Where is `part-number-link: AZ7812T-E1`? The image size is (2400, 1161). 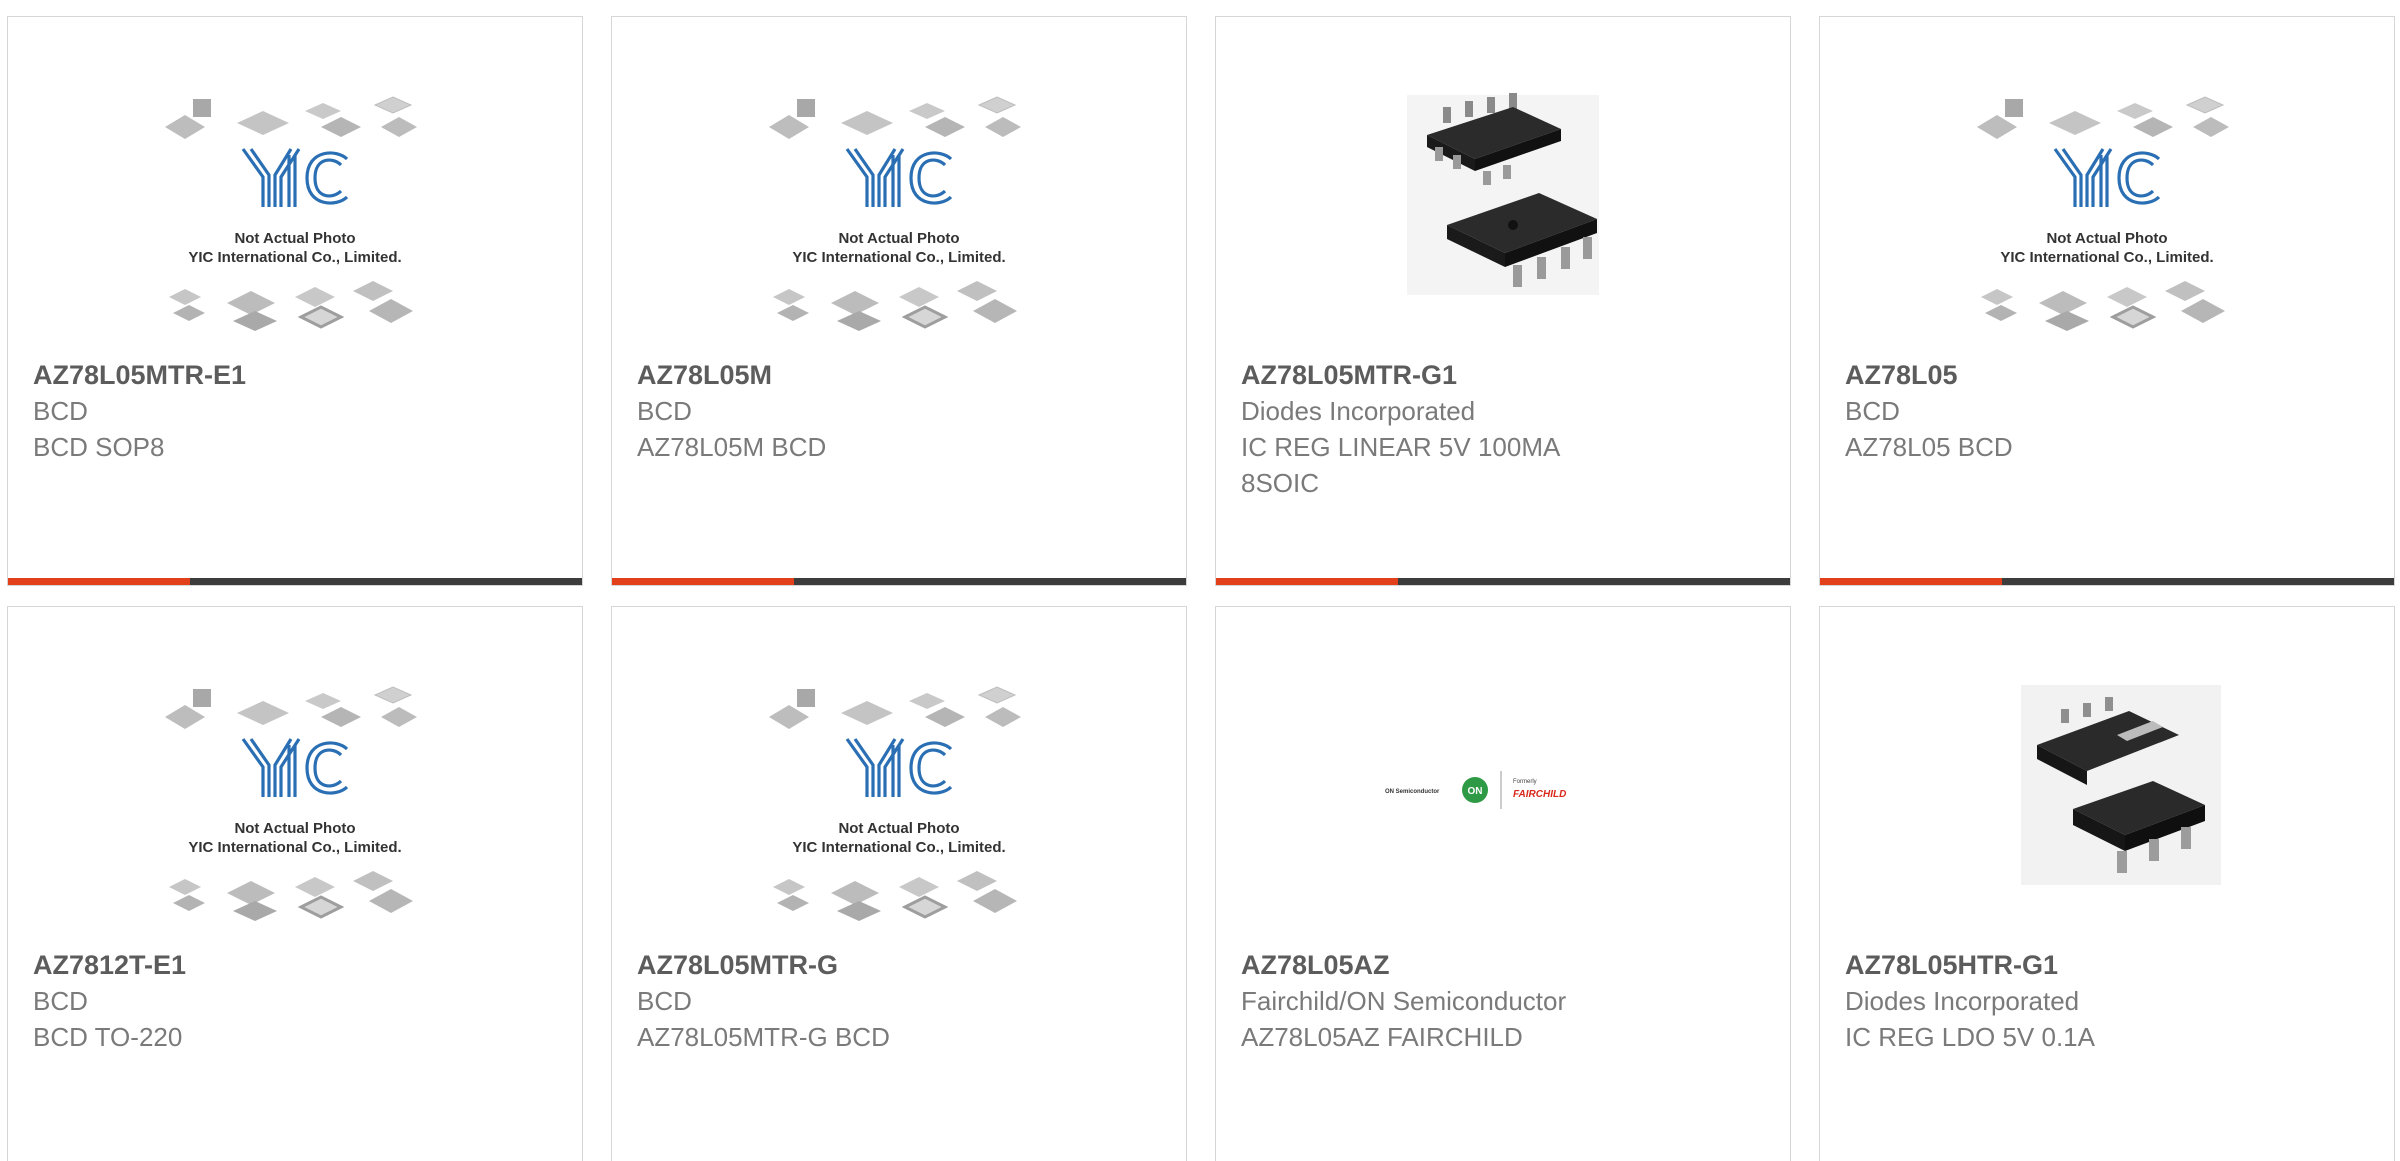 part-number-link: AZ7812T-E1 is located at coordinates (295, 965).